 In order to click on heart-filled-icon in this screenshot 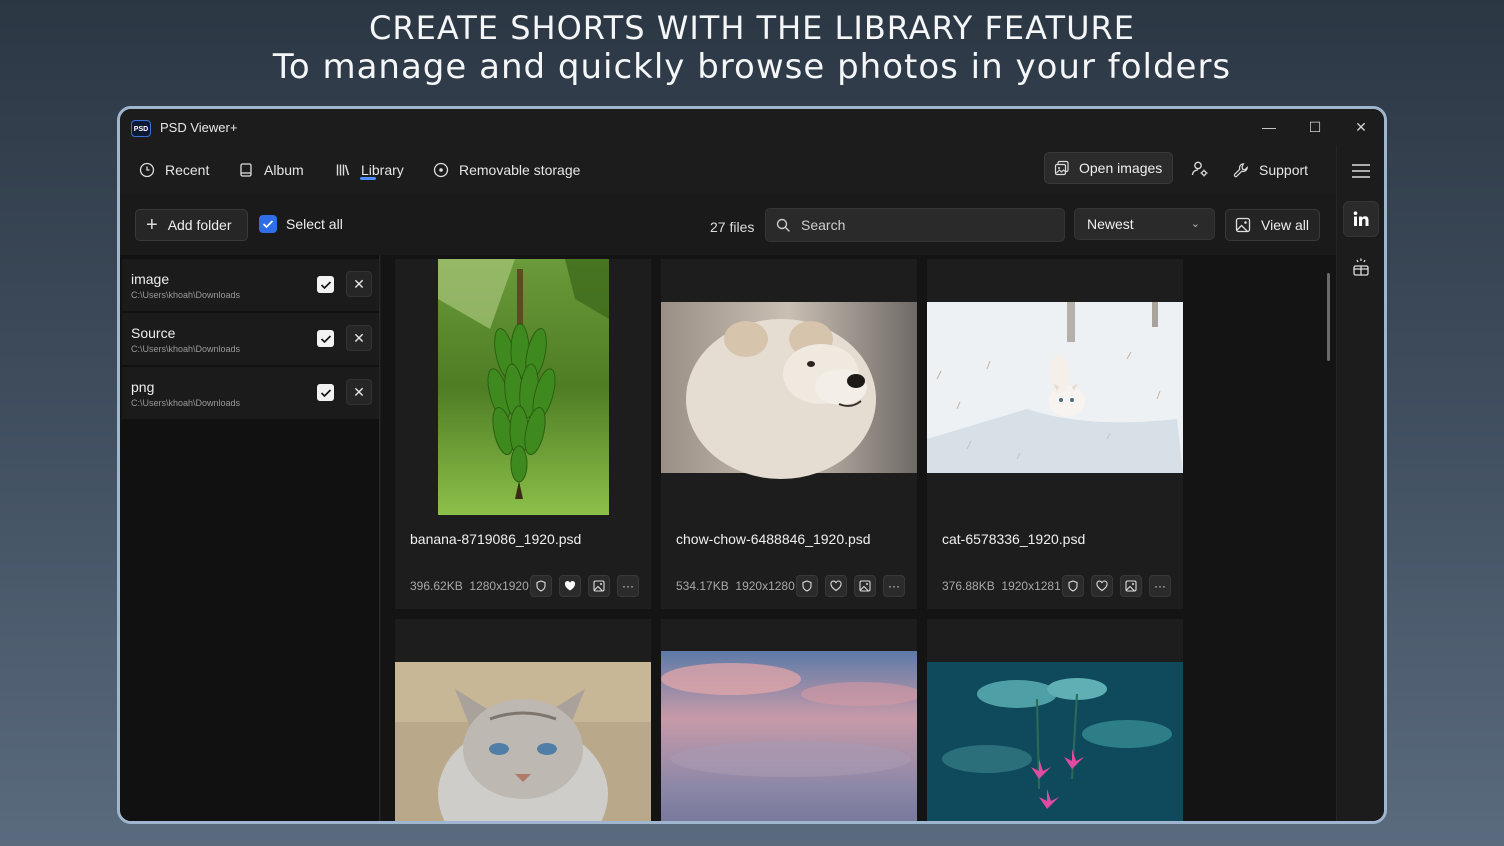, I will do `click(570, 586)`.